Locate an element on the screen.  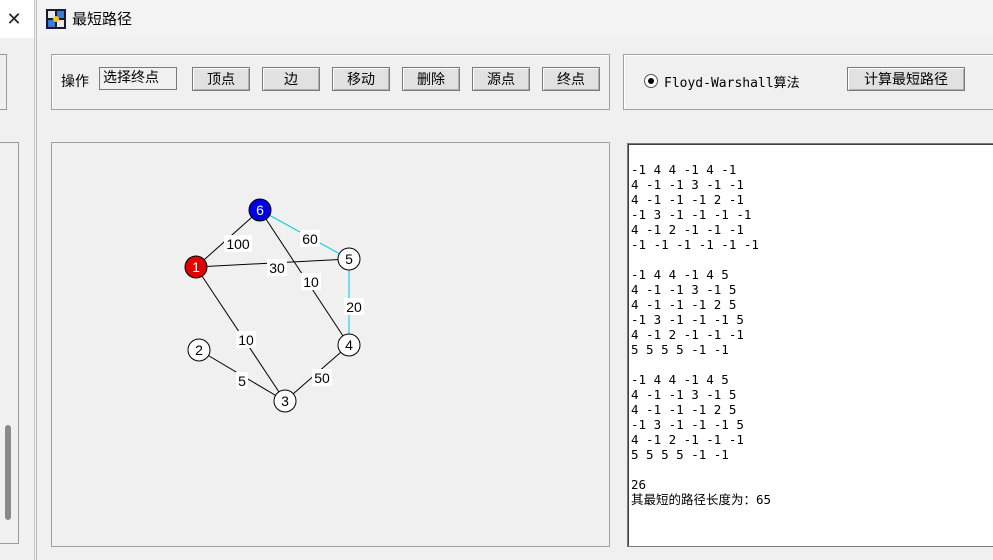
edge-weight-label: 5 is located at coordinates (242, 381).